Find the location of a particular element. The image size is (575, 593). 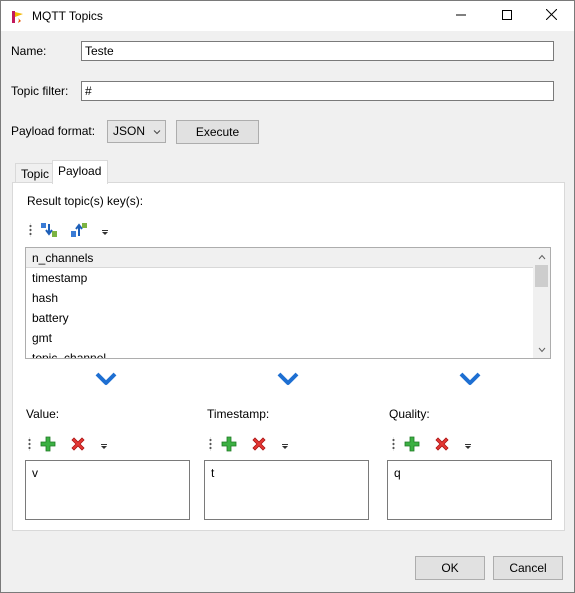

minimize-button is located at coordinates (461, 16).